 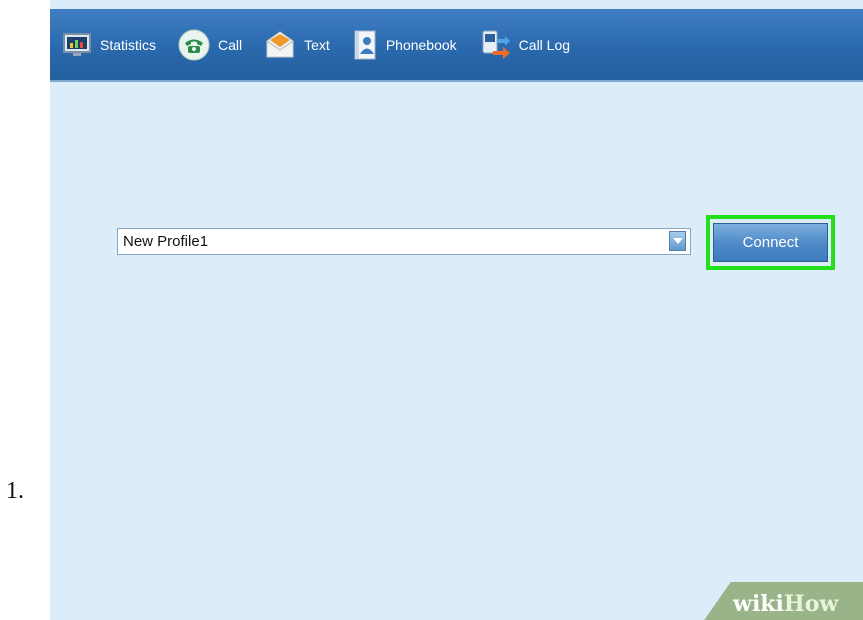 What do you see at coordinates (365, 45) in the screenshot?
I see `contact-book-icon` at bounding box center [365, 45].